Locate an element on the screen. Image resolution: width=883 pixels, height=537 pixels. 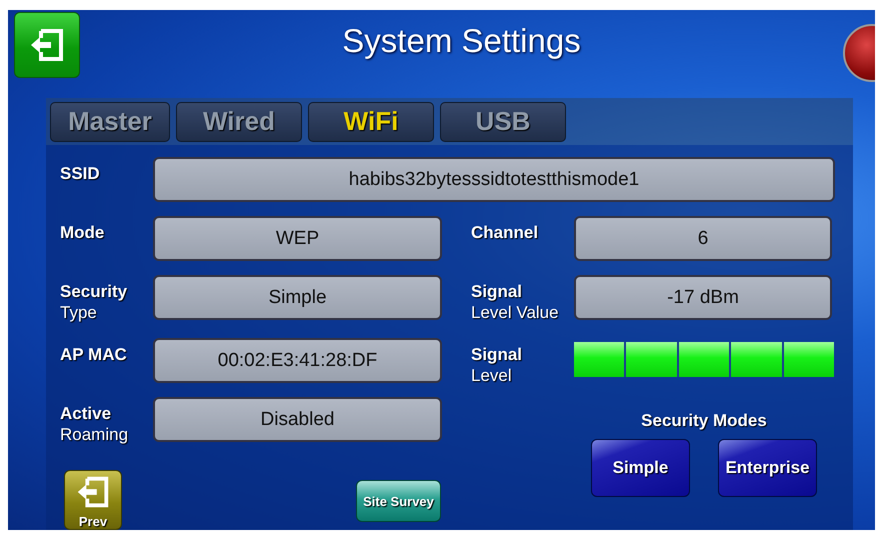
value-field: Disabled is located at coordinates (297, 419).